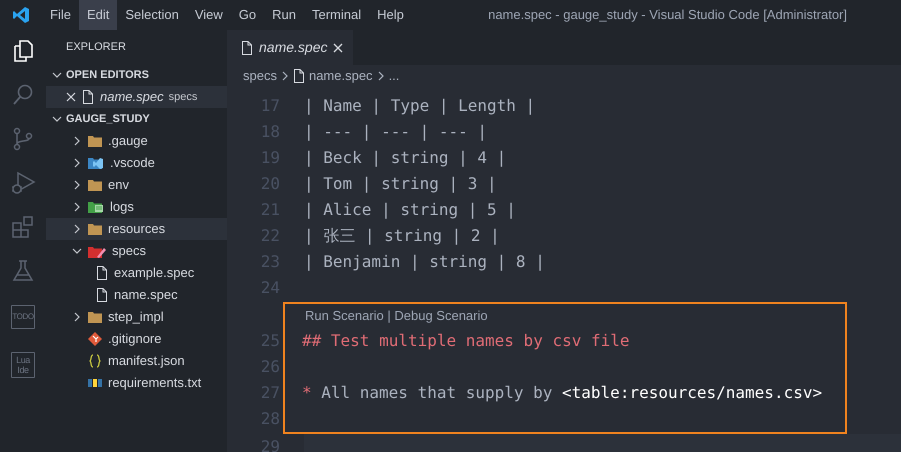 The height and width of the screenshot is (452, 901). Describe the element at coordinates (136, 361) in the screenshot. I see `tree-item: manifest.json` at that location.